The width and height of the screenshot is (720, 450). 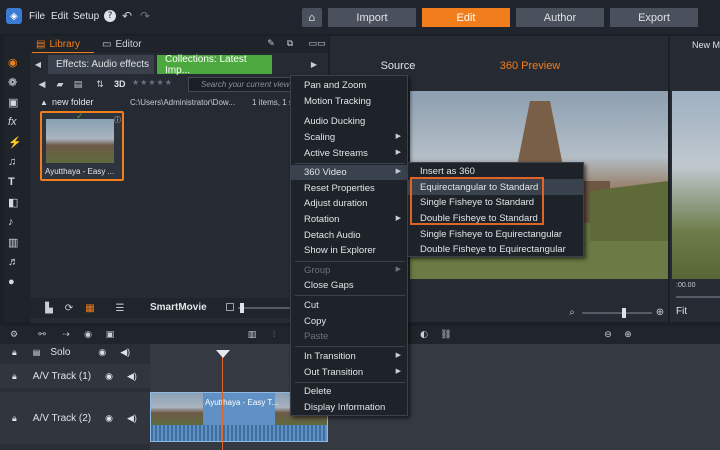 What do you see at coordinates (349, 336) in the screenshot?
I see `menu-item-paste: Paste` at bounding box center [349, 336].